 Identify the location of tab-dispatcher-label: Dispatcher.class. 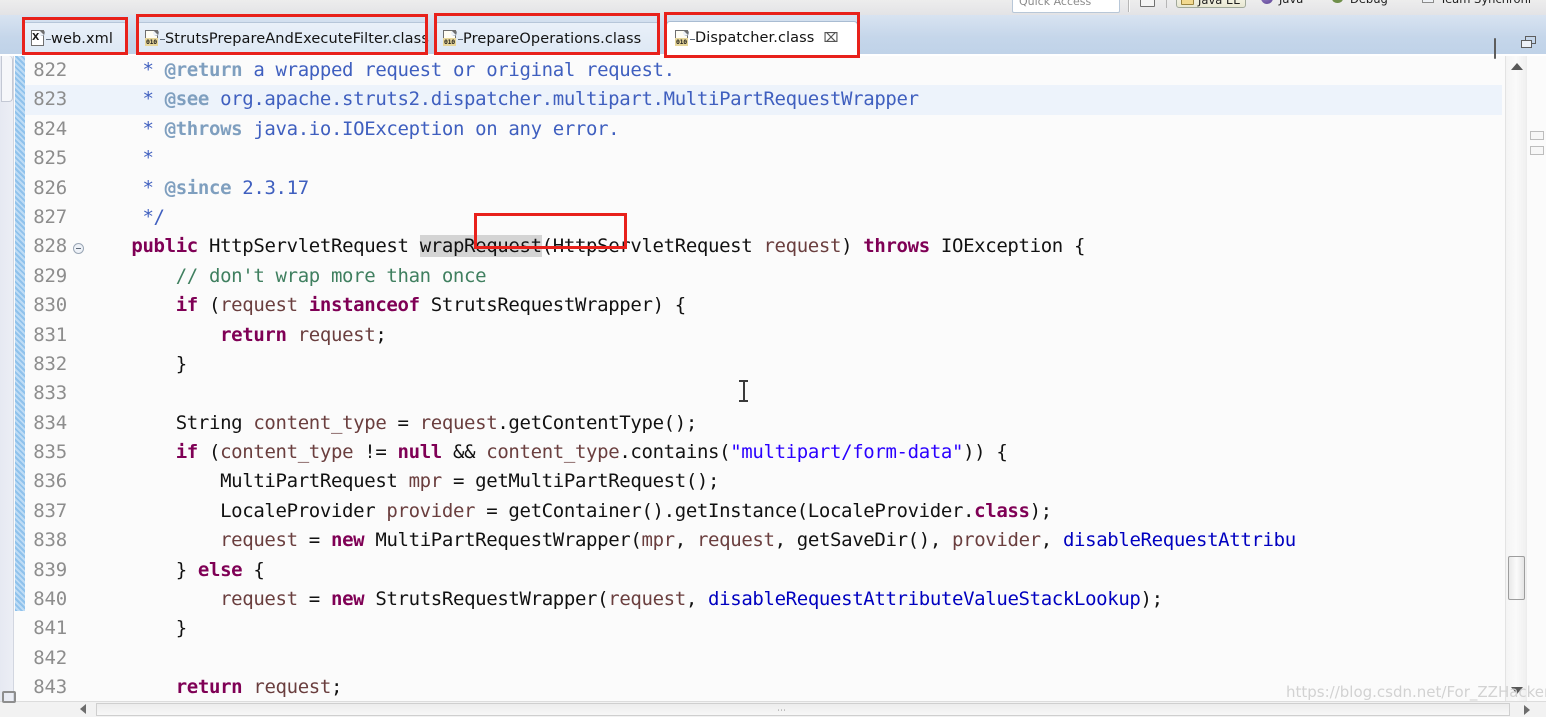
(755, 38).